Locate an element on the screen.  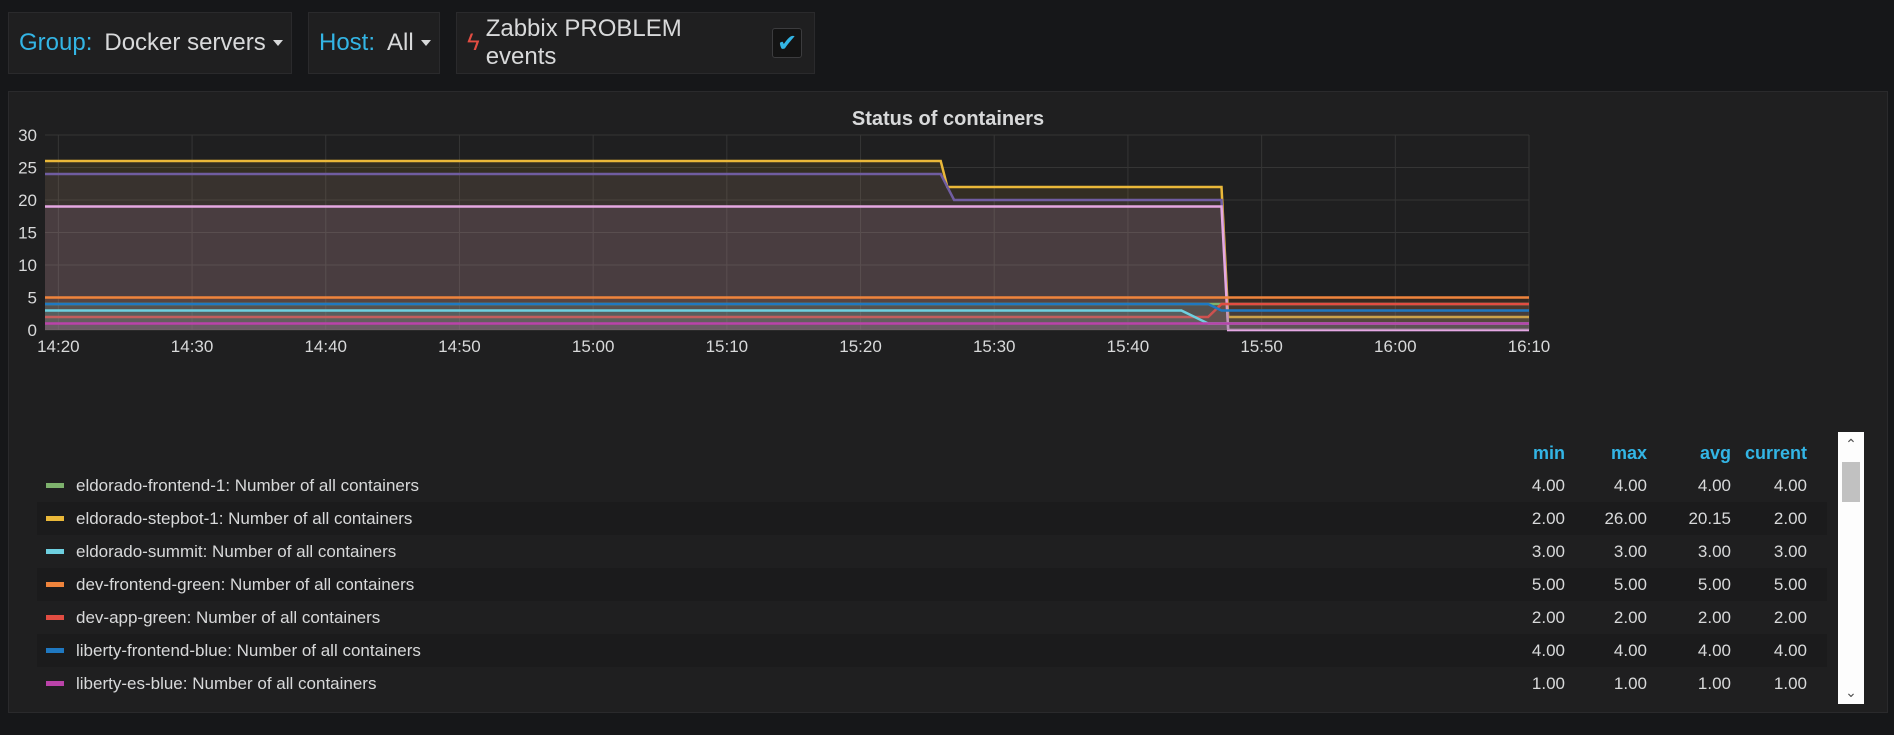
y-tick-label: 15 is located at coordinates (27, 233).